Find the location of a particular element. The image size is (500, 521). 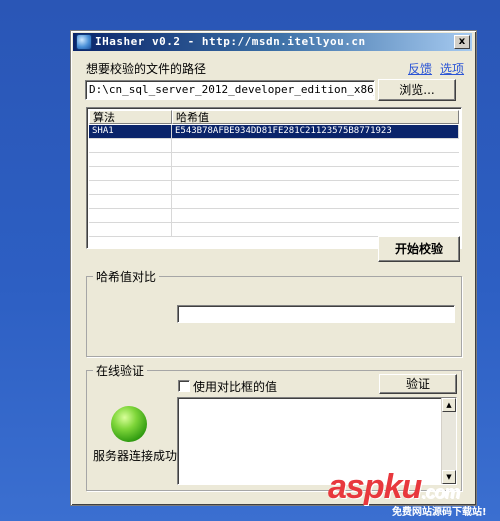

cell-algorithm: SHA1 is located at coordinates (130, 131).